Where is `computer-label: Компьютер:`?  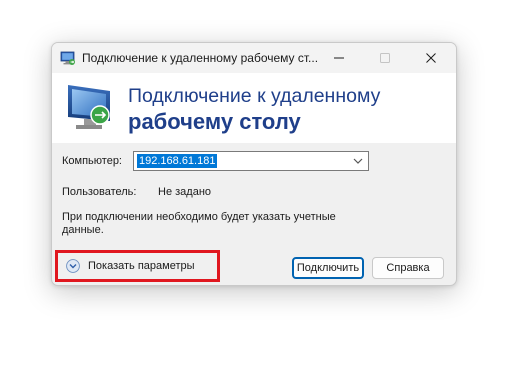
computer-label: Компьютер: is located at coordinates (92, 161).